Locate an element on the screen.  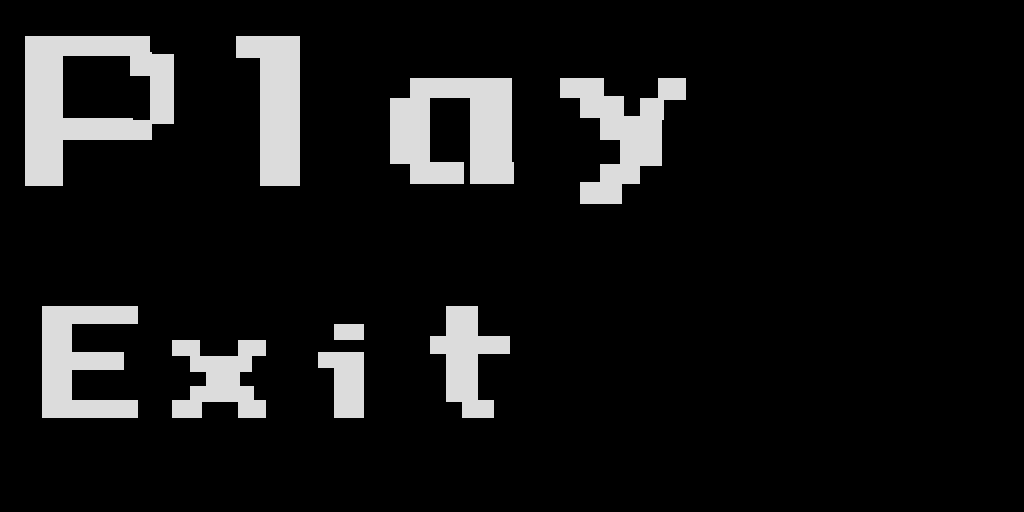
exit-pixel-text is located at coordinates (276, 362).